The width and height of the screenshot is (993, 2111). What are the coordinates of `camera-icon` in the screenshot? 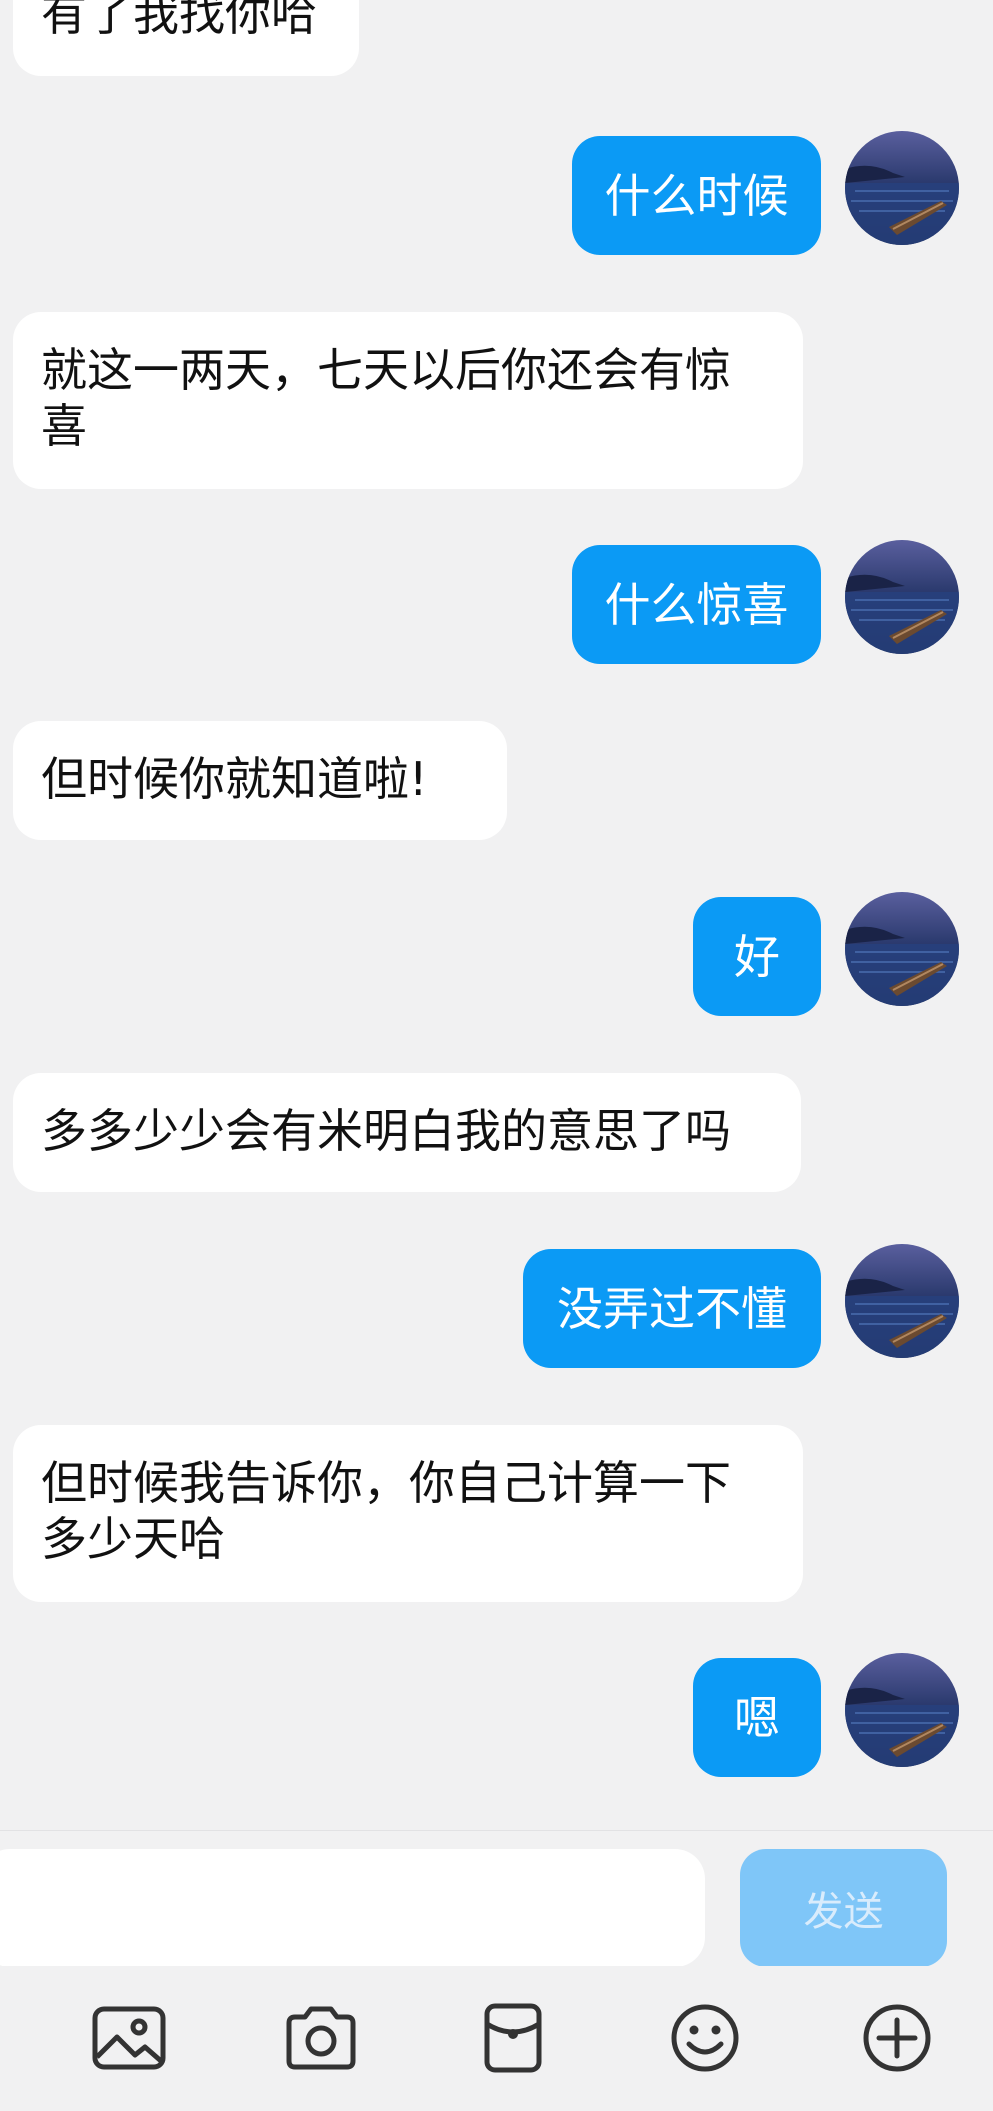 It's located at (321, 2038).